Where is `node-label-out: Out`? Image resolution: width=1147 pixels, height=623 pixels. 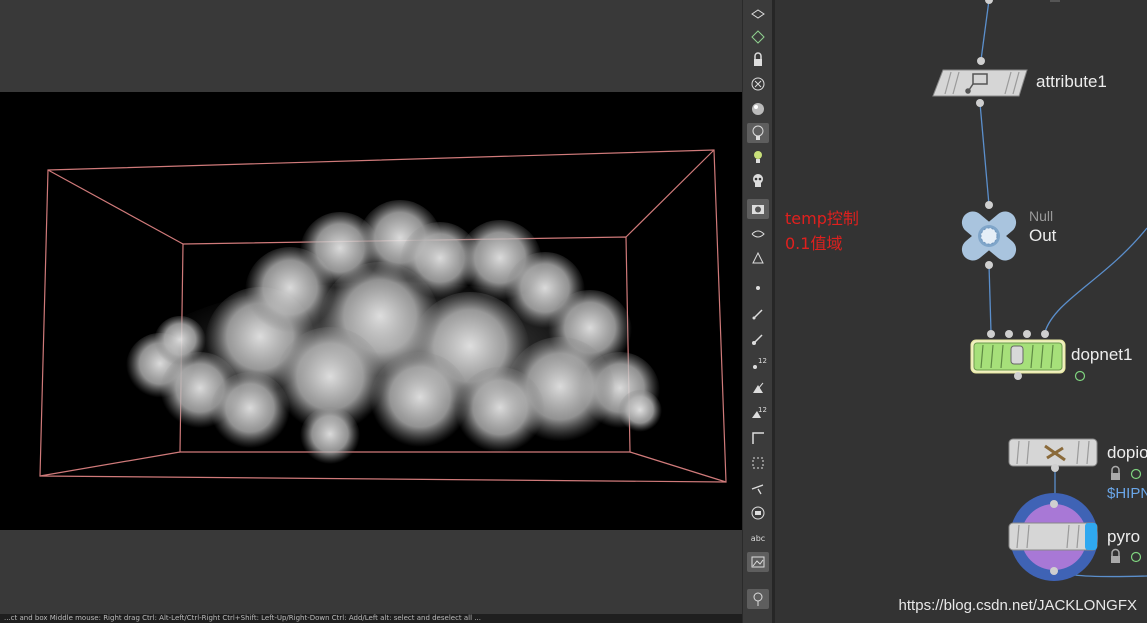
node-label-out: Out is located at coordinates (1043, 235).